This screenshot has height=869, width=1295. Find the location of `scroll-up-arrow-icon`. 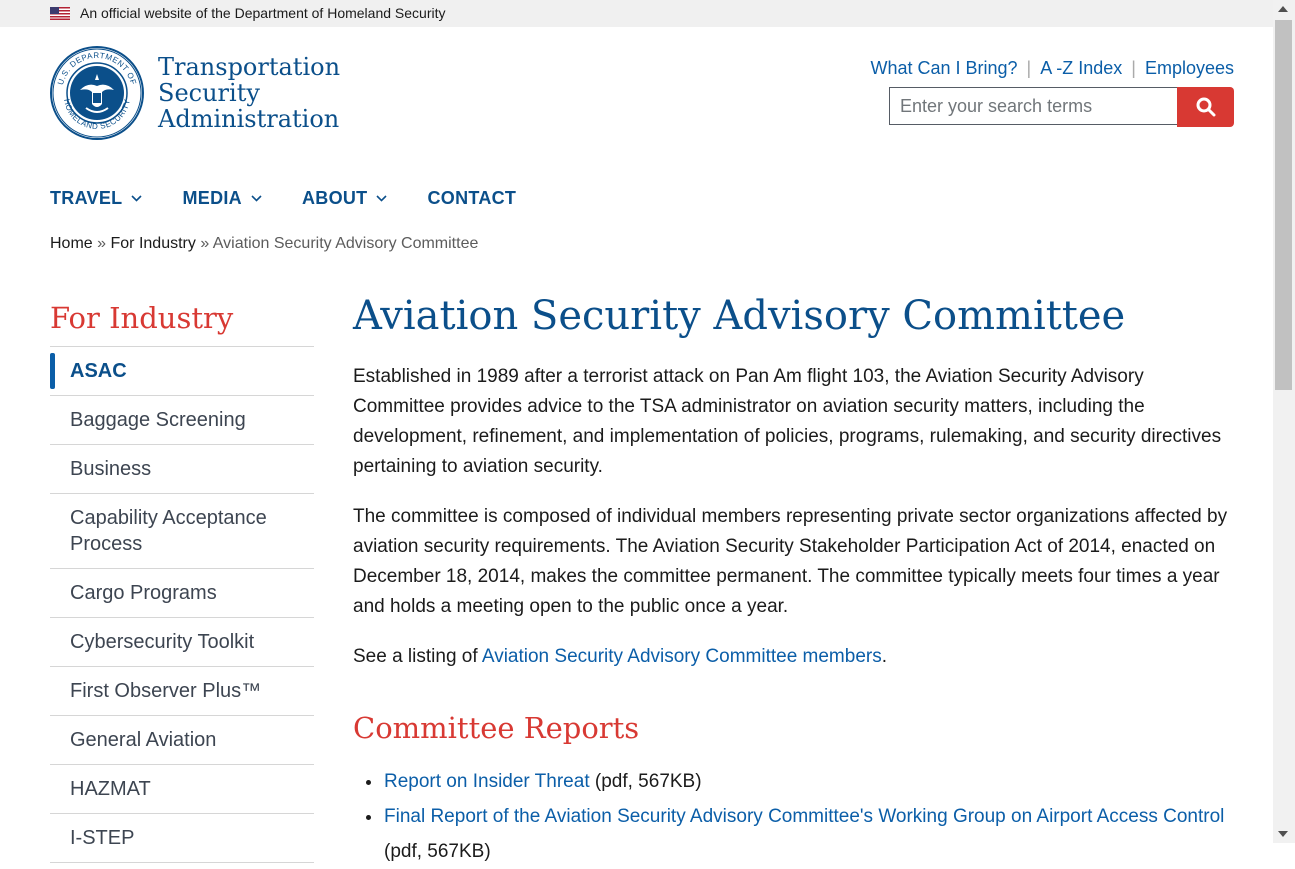

scroll-up-arrow-icon is located at coordinates (1283, 9).